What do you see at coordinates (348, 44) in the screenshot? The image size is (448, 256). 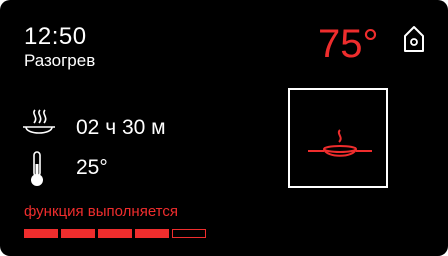 I see `current-temperature: 75°` at bounding box center [348, 44].